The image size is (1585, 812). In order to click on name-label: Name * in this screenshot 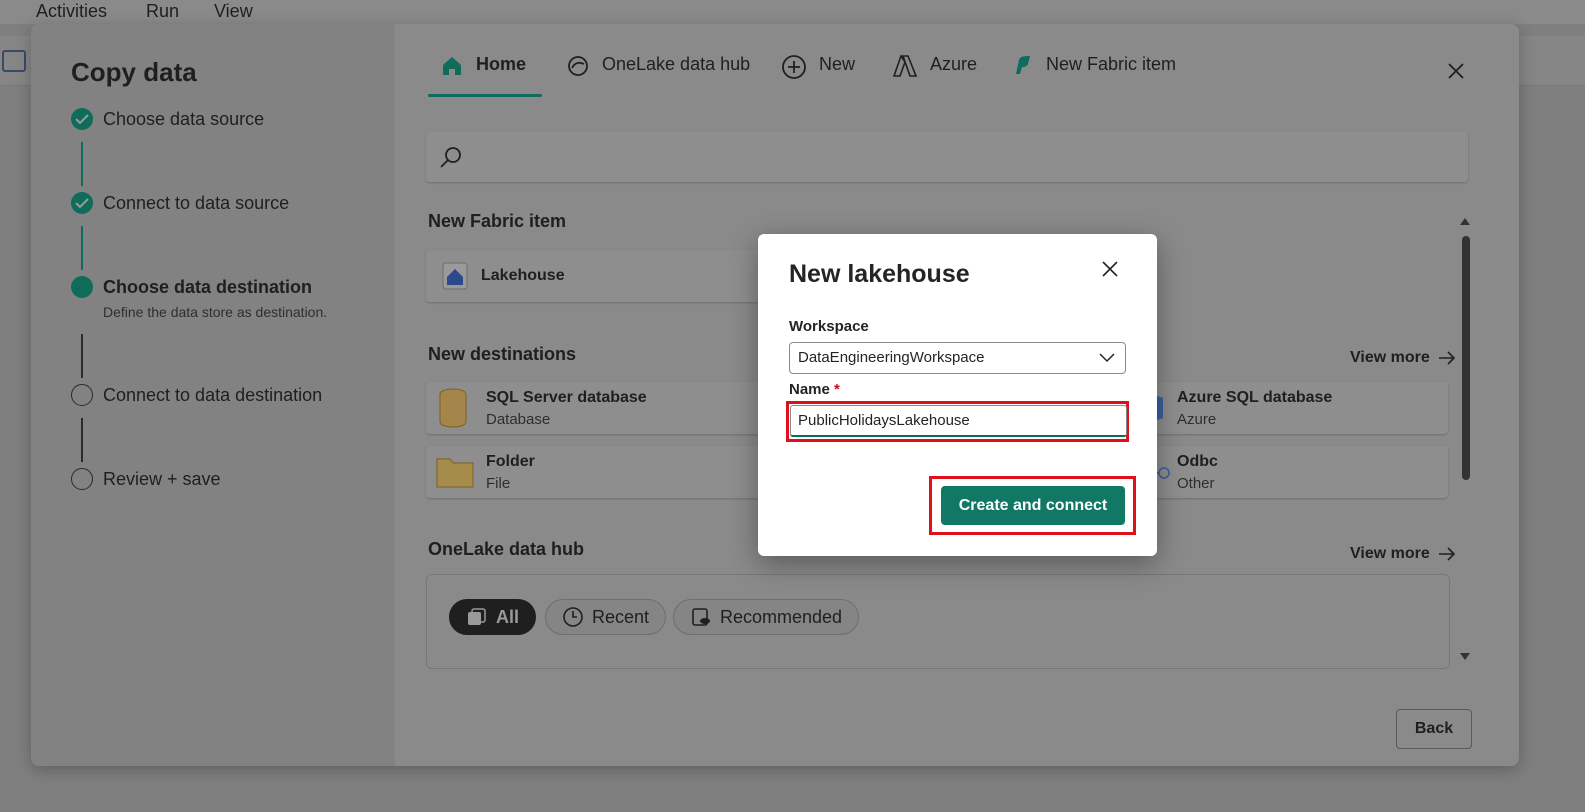, I will do `click(814, 389)`.